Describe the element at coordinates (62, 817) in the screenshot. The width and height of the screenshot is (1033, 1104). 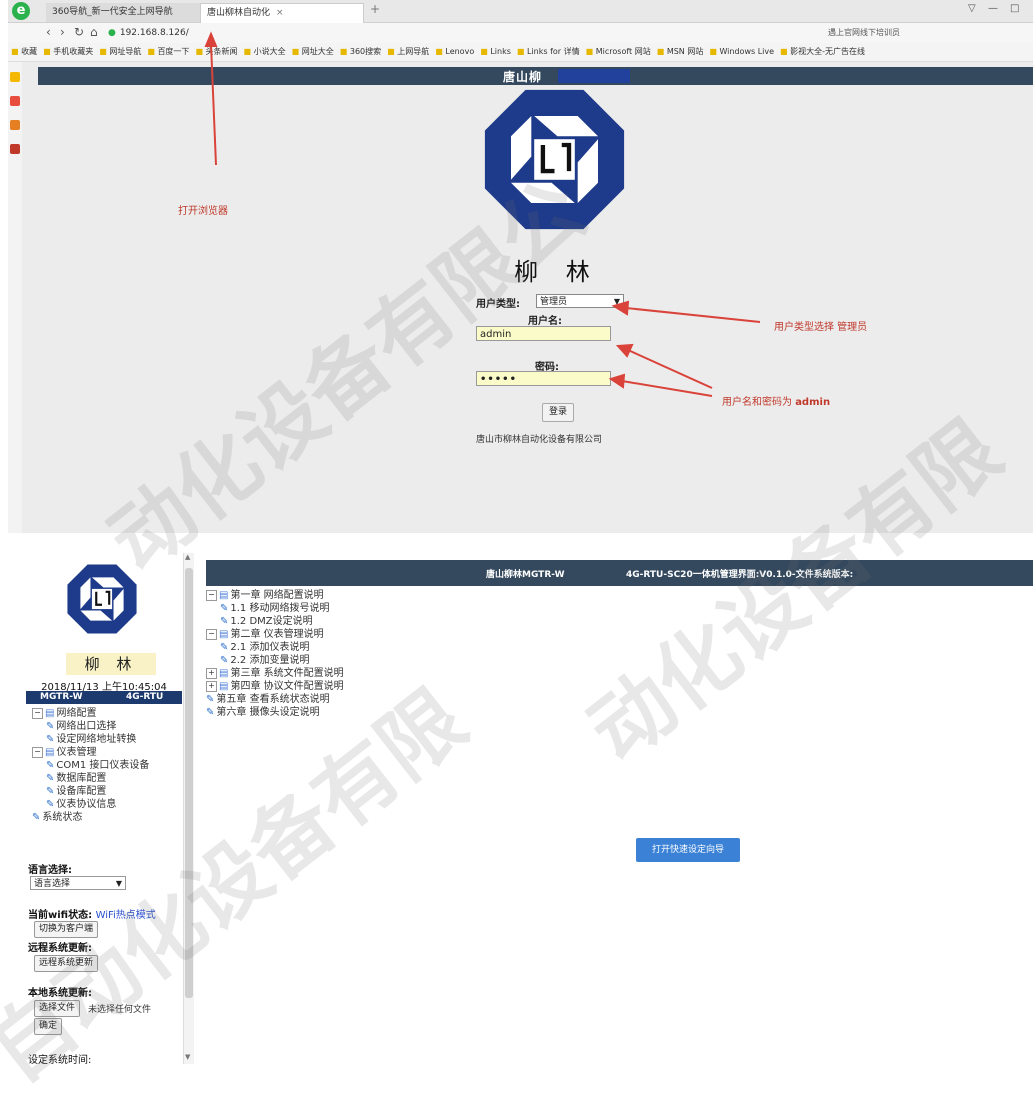
I see `tree-label: 系统状态` at that location.